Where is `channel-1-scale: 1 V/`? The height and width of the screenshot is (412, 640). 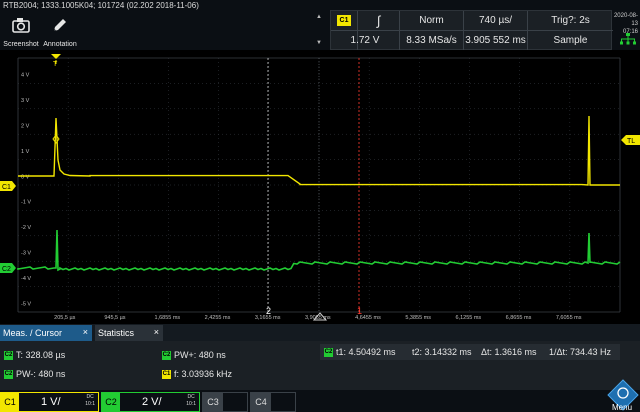 channel-1-scale: 1 V/ is located at coordinates (51, 402).